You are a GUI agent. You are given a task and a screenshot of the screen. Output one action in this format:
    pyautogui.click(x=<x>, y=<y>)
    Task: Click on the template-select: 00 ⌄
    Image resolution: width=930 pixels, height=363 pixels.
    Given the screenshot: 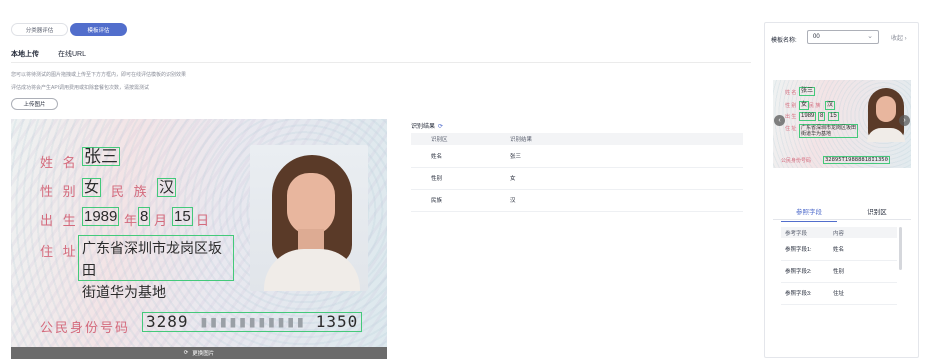 What is the action you would take?
    pyautogui.click(x=843, y=37)
    